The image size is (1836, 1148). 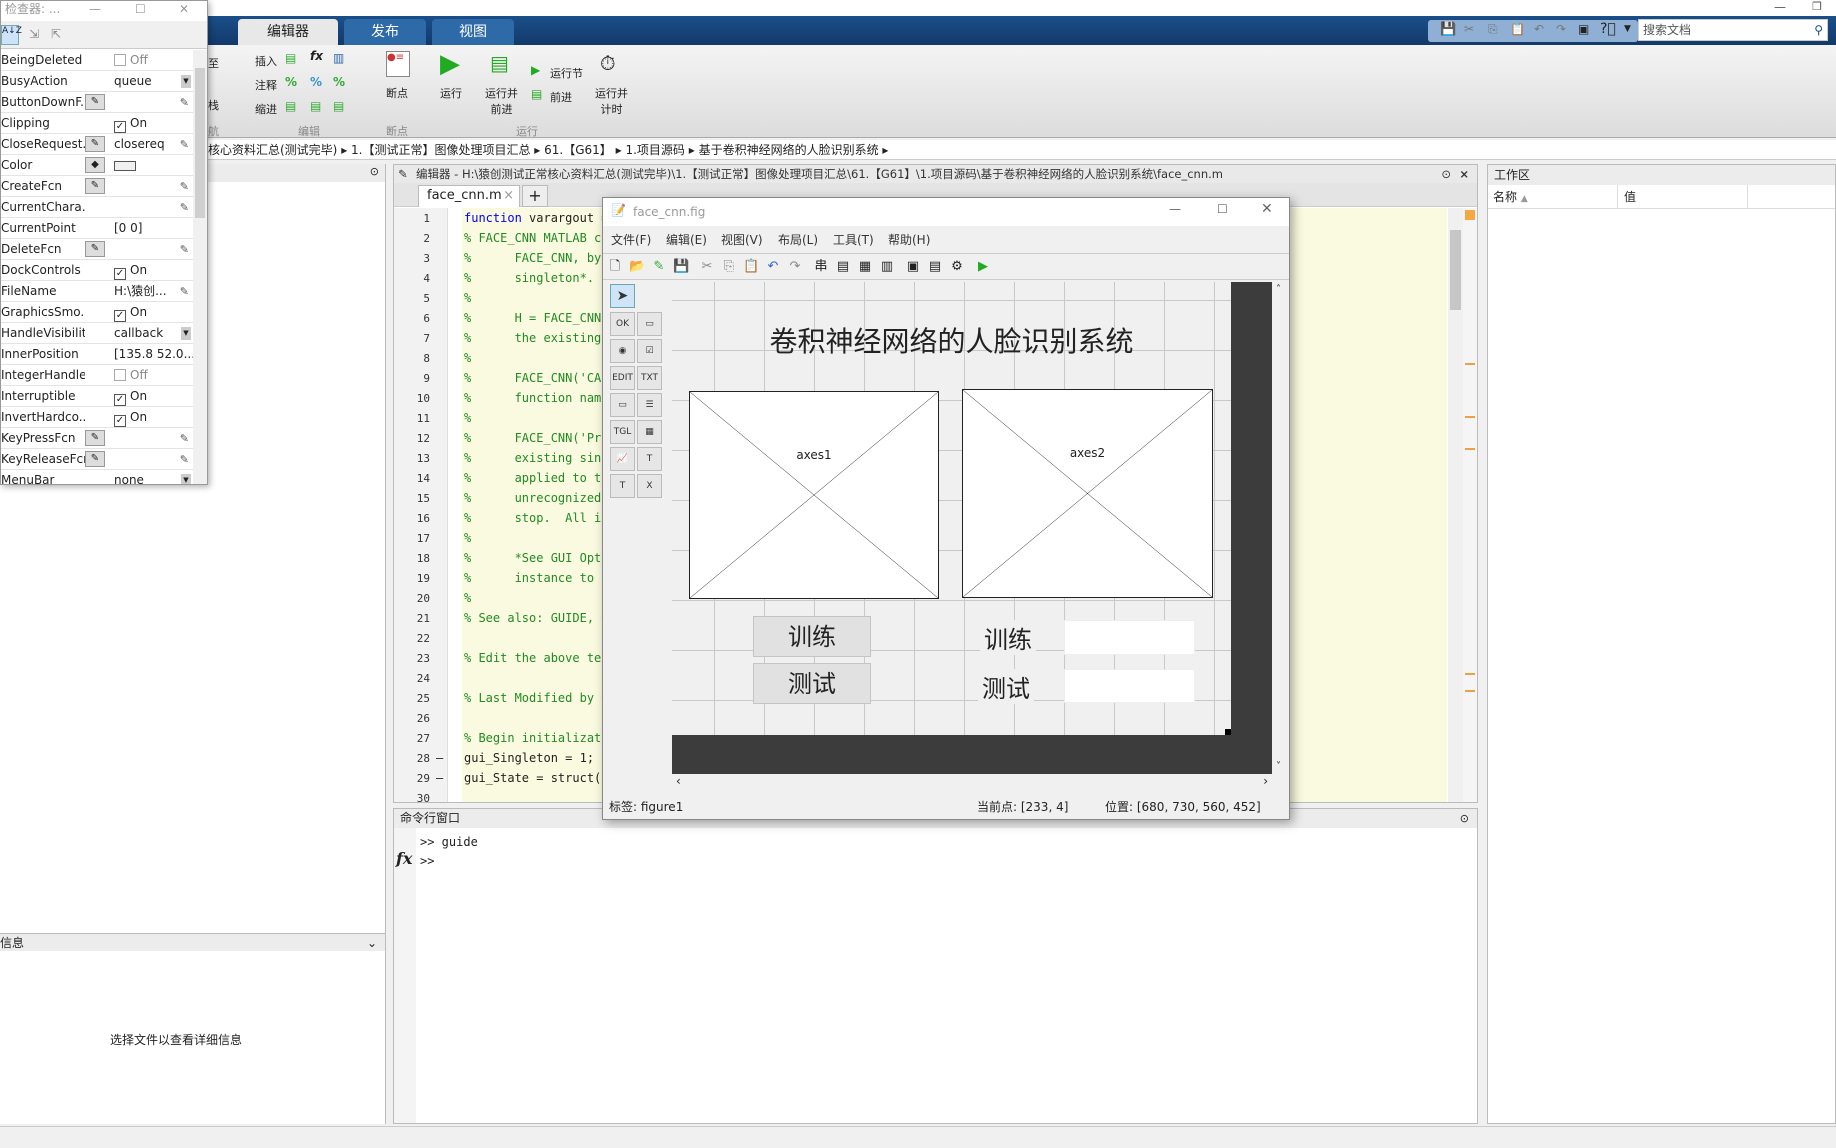 What do you see at coordinates (1087, 493) in the screenshot?
I see `axes2: axes2` at bounding box center [1087, 493].